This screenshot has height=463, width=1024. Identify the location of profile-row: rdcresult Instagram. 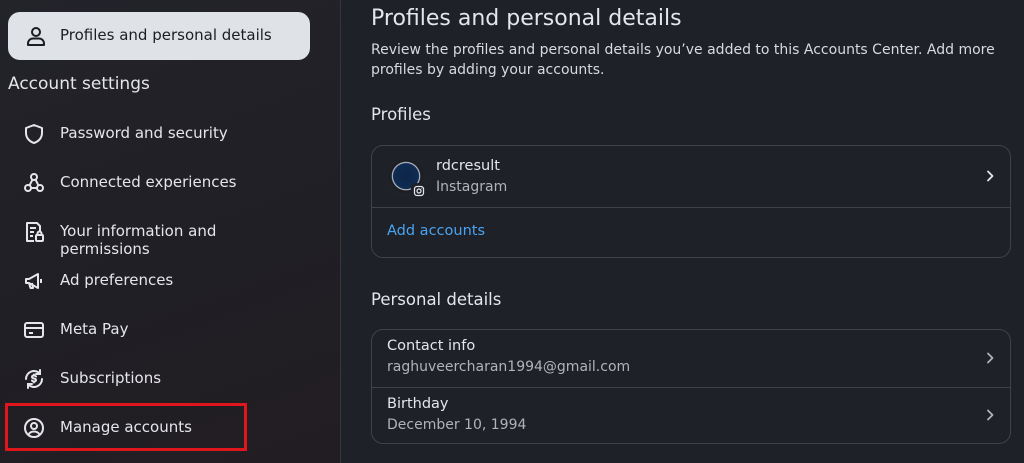
(691, 176).